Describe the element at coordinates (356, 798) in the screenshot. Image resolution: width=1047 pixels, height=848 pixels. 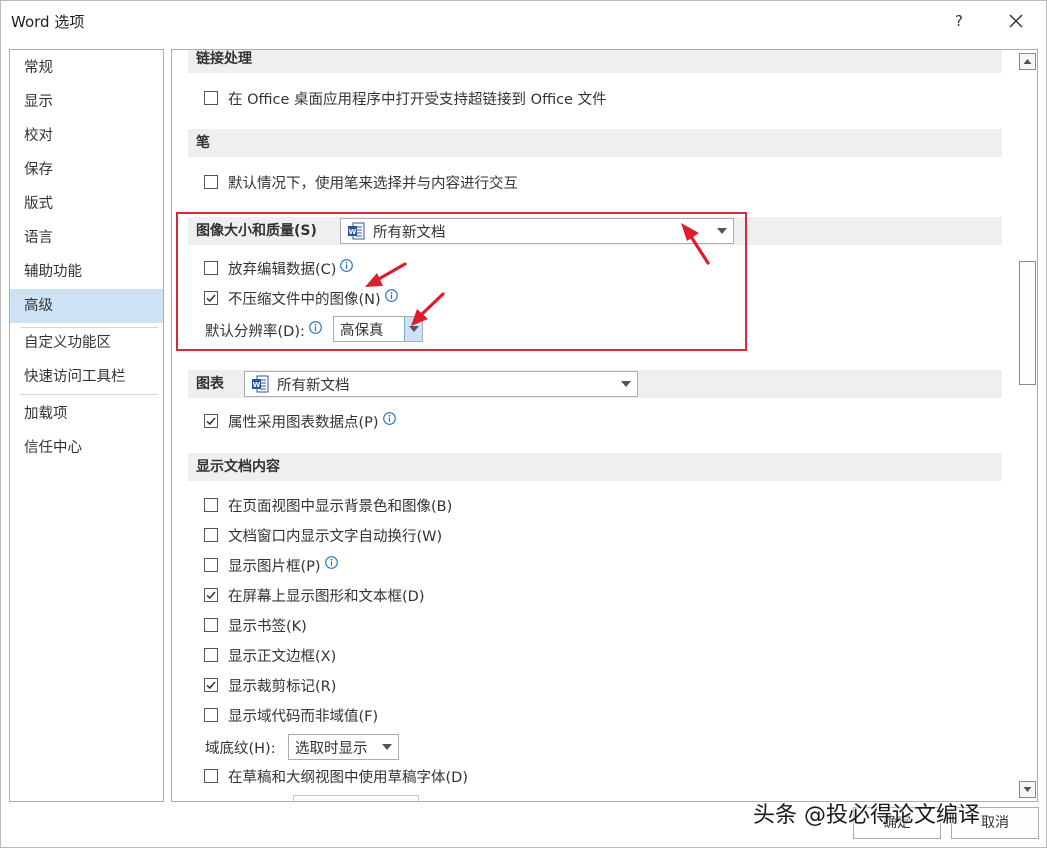
I see `partial-dropdown` at that location.